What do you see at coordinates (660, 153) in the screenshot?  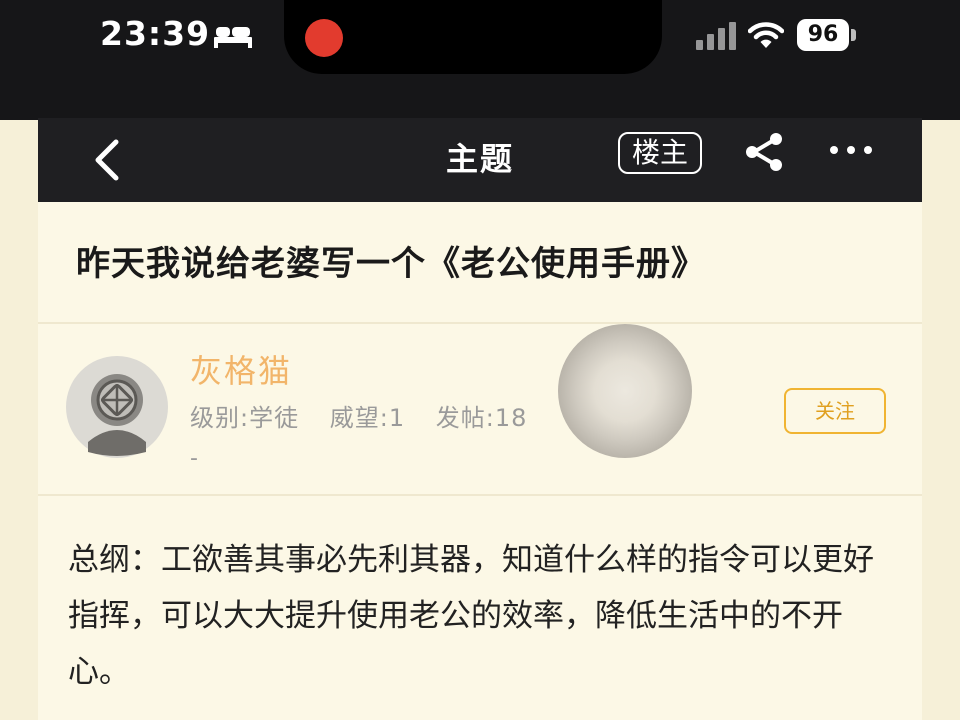 I see `op-only-toggle-button: 楼主` at bounding box center [660, 153].